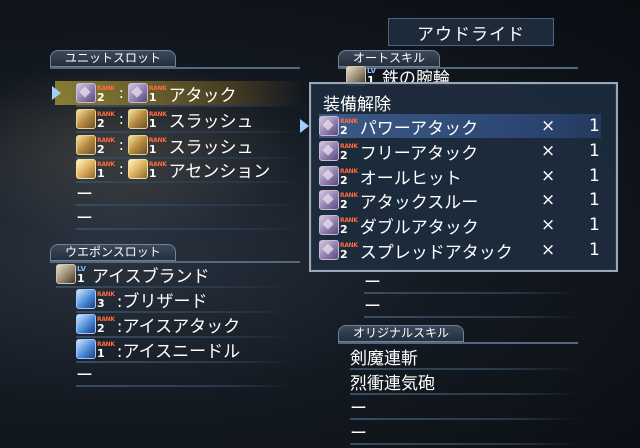 Image resolution: width=640 pixels, height=448 pixels. What do you see at coordinates (458, 334) in the screenshot?
I see `original-skill-header: オリジナルスキル` at bounding box center [458, 334].